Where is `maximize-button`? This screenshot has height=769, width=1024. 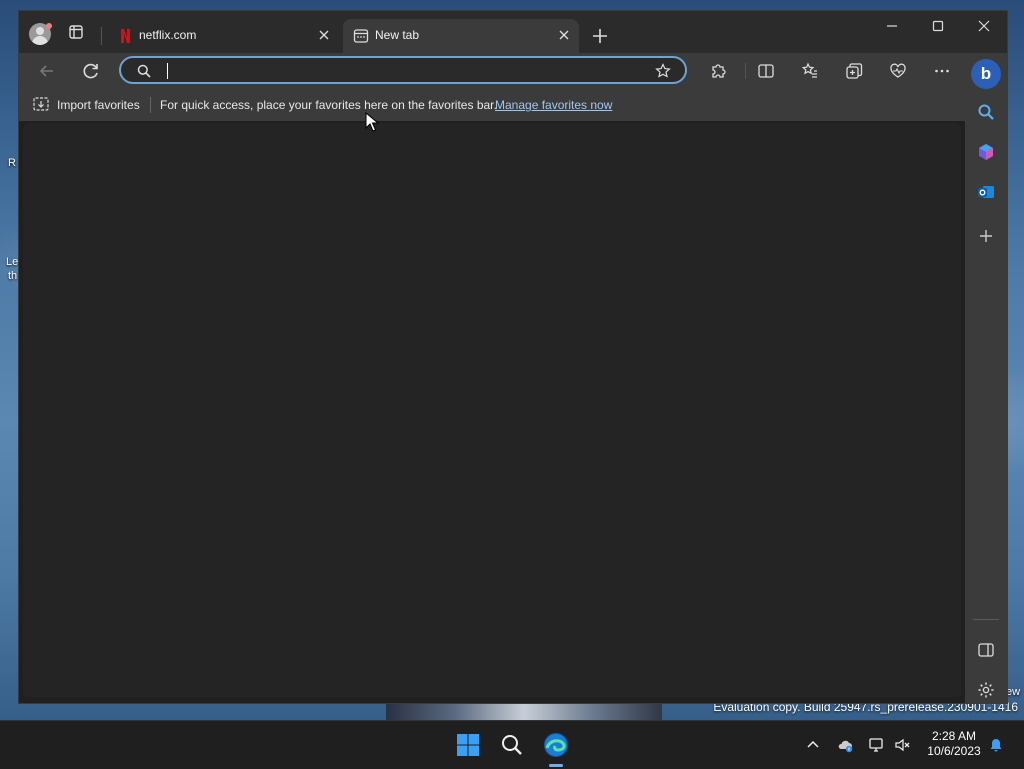
maximize-button is located at coordinates (938, 26).